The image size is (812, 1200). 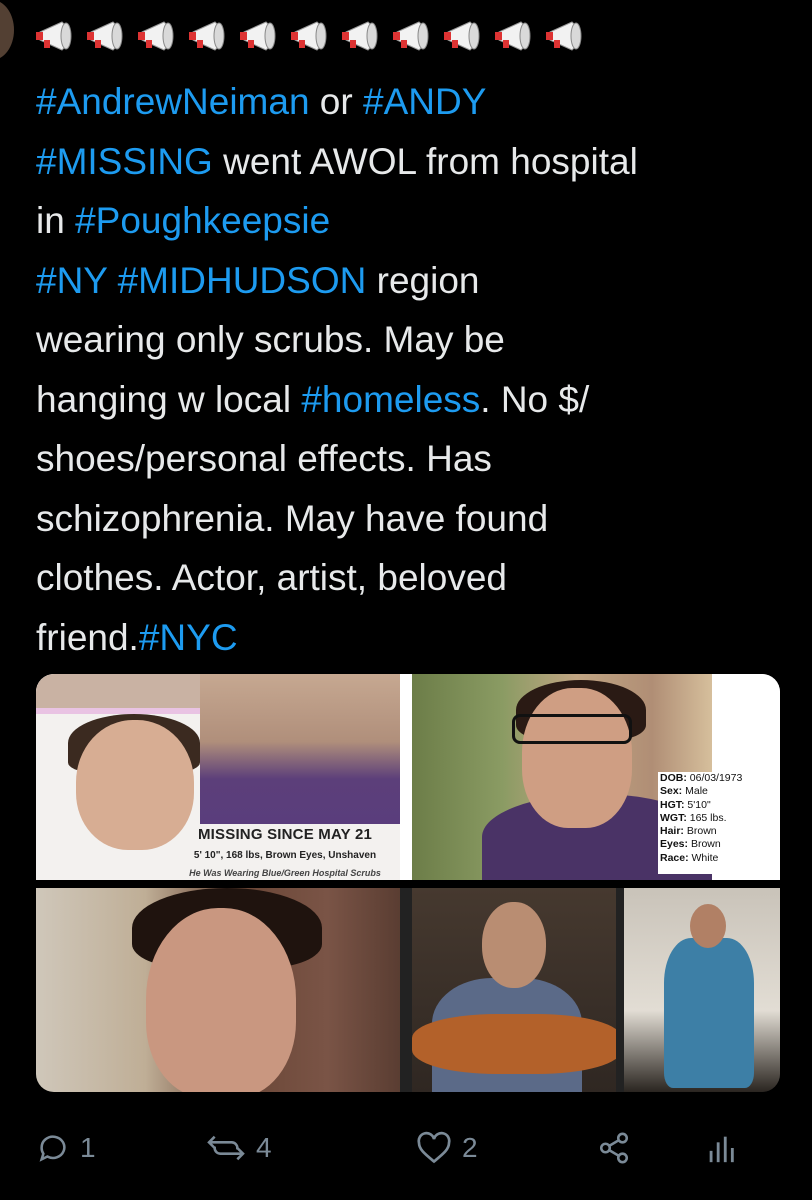 What do you see at coordinates (706, 817) in the screenshot?
I see `info-value: 165 lbs.` at bounding box center [706, 817].